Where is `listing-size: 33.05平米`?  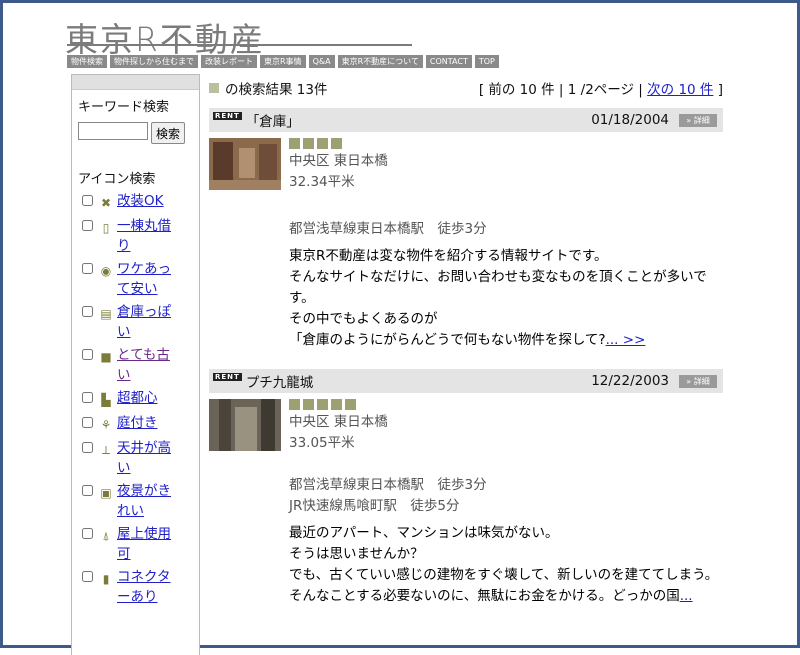 listing-size: 33.05平米 is located at coordinates (322, 443).